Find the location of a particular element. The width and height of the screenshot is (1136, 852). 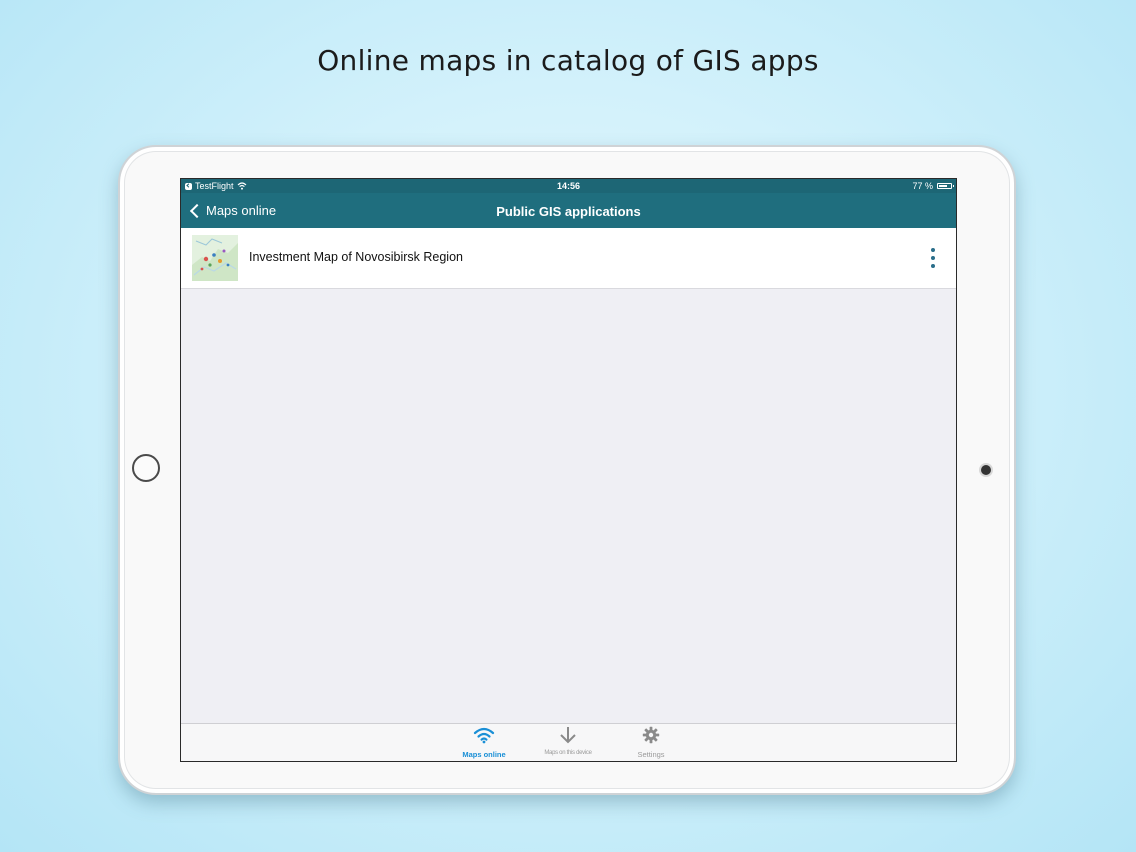

status-bar: TestFlight 14:56 77 % is located at coordinates (568, 186).